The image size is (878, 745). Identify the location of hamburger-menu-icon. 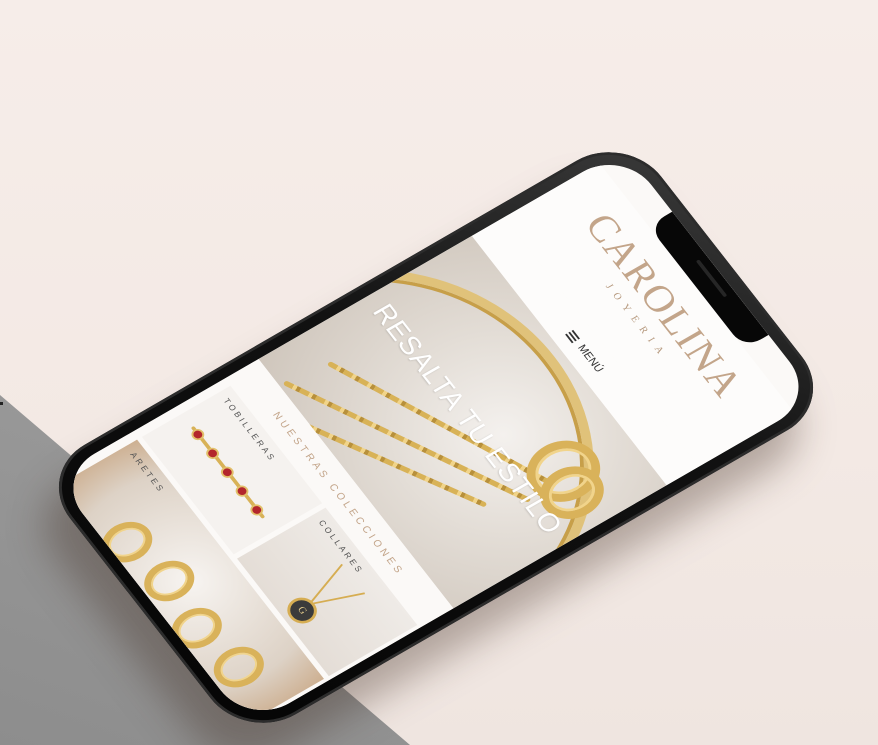
(572, 336).